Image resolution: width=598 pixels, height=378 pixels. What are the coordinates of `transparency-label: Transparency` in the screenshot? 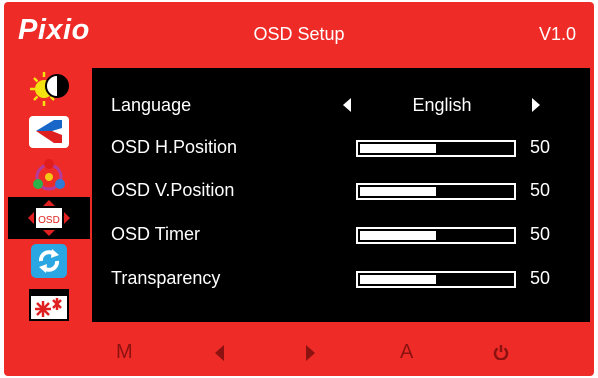 It's located at (166, 278).